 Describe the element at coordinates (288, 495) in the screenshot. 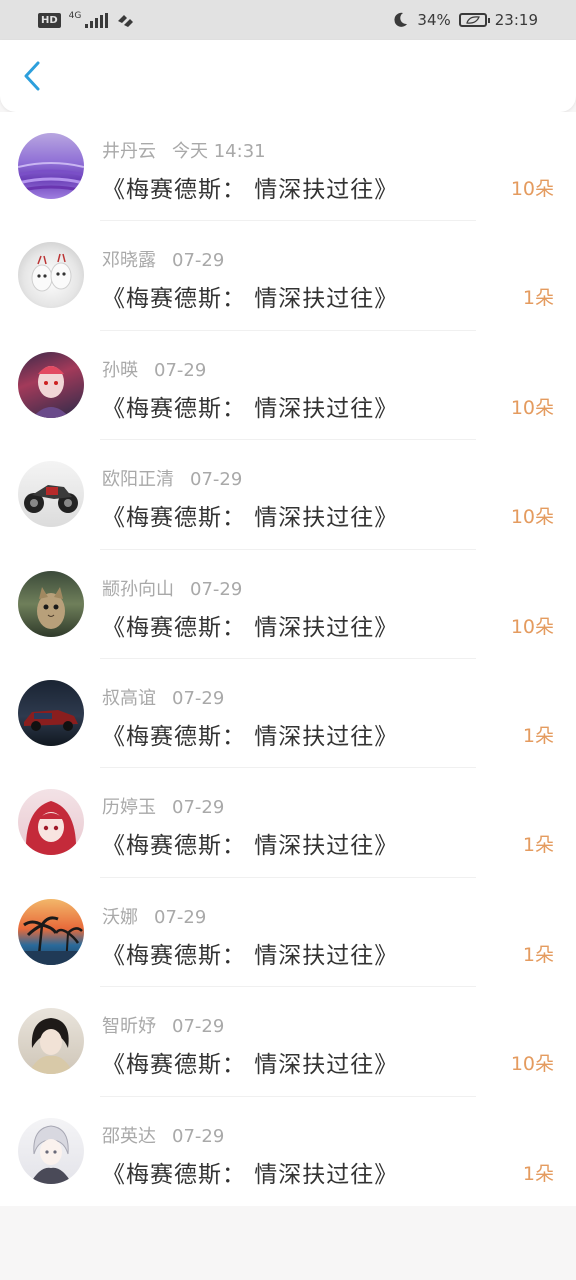

I see `list-item: 欧阳正清 07-29 《梅赛德斯： 情深扶过往》 10朵` at that location.